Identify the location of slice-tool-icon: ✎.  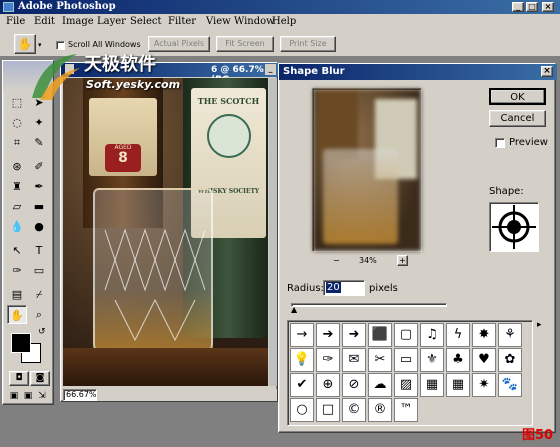
(39, 142).